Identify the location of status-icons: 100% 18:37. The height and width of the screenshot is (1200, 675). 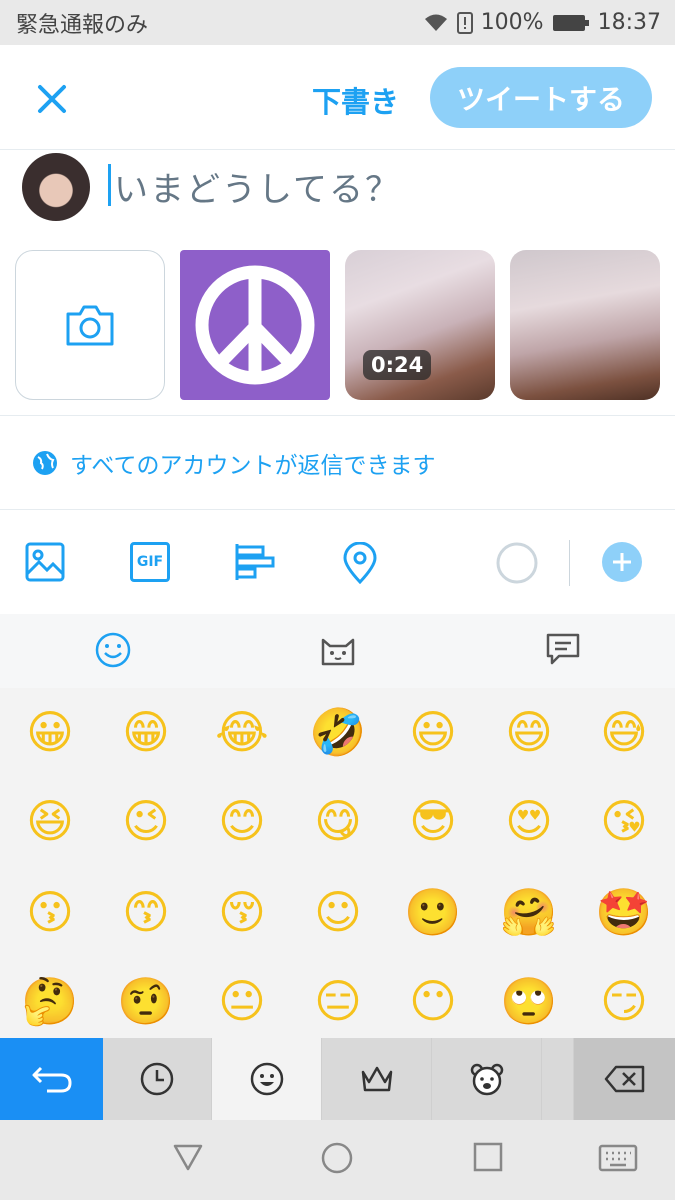
(542, 22).